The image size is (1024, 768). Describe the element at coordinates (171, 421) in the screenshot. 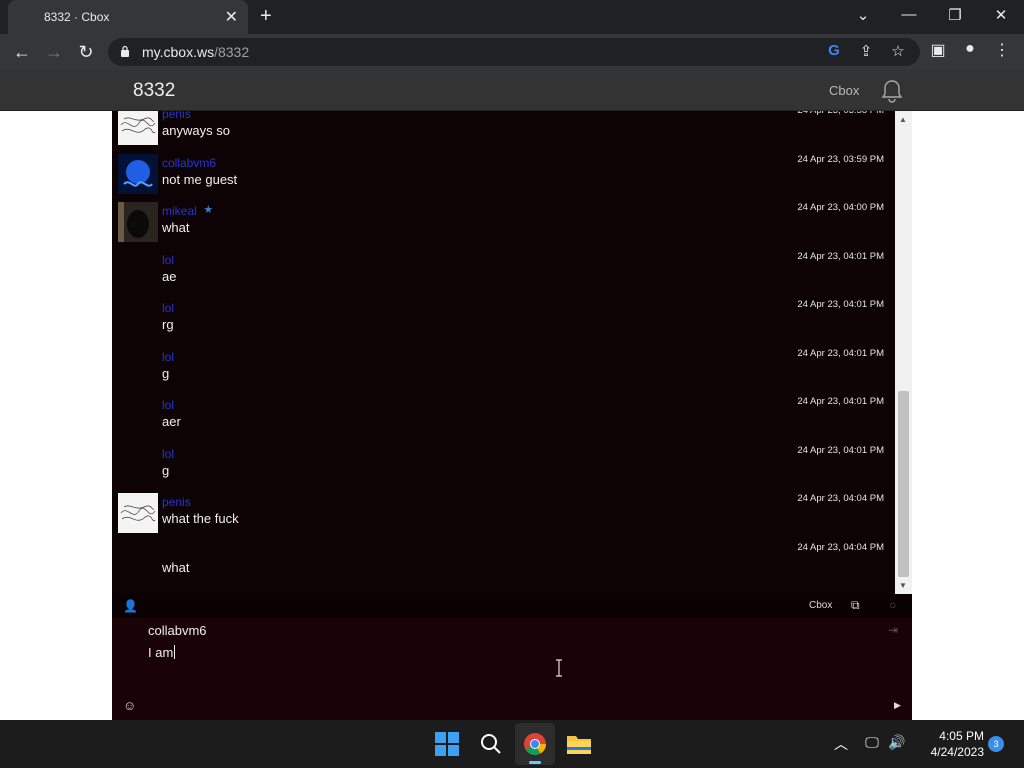

I see `message-text: aer` at that location.